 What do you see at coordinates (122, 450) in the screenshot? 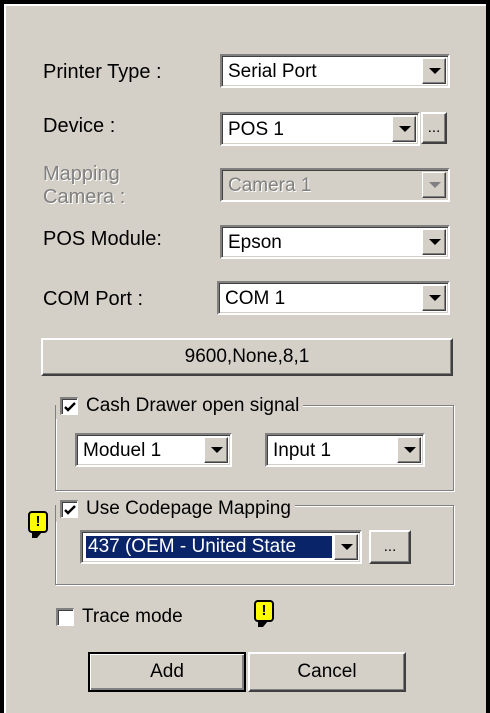
I see `cash-drawer-module-value: Moduel 1` at bounding box center [122, 450].